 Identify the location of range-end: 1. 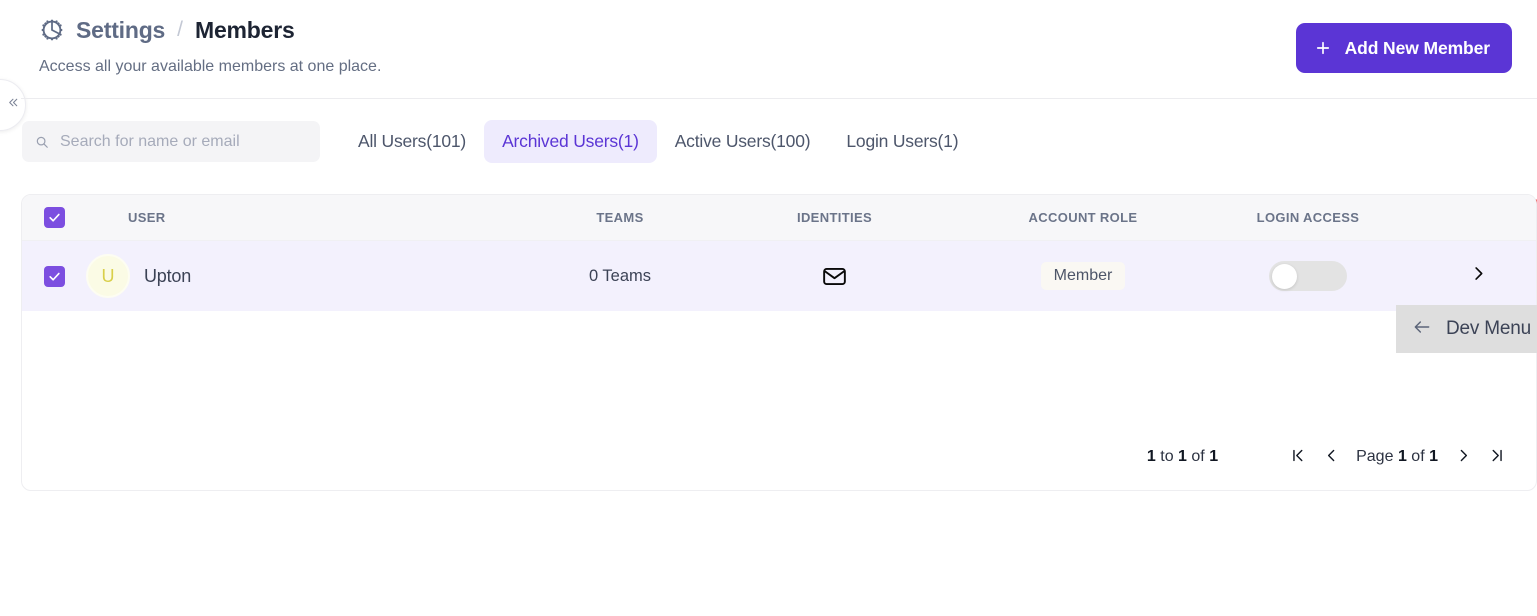
(1182, 456).